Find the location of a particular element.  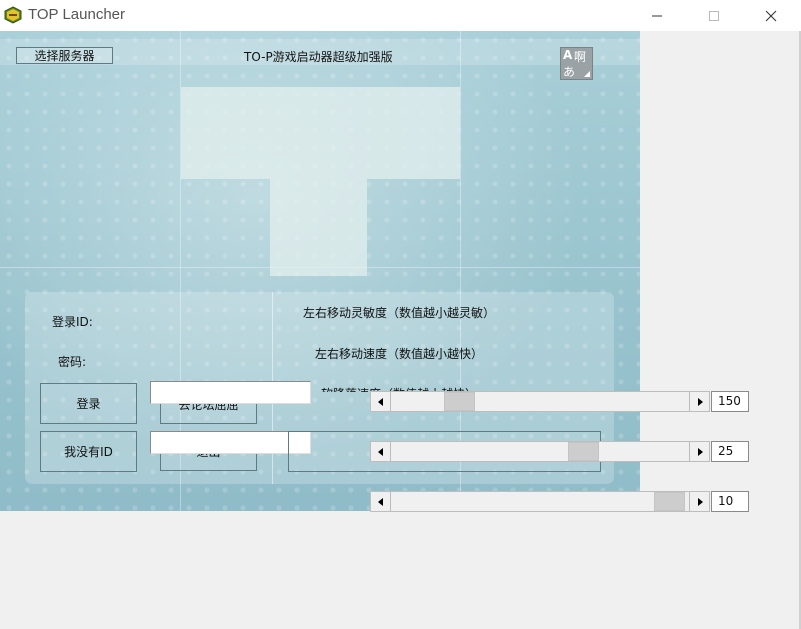

soft-drop-slider is located at coordinates (540, 501).